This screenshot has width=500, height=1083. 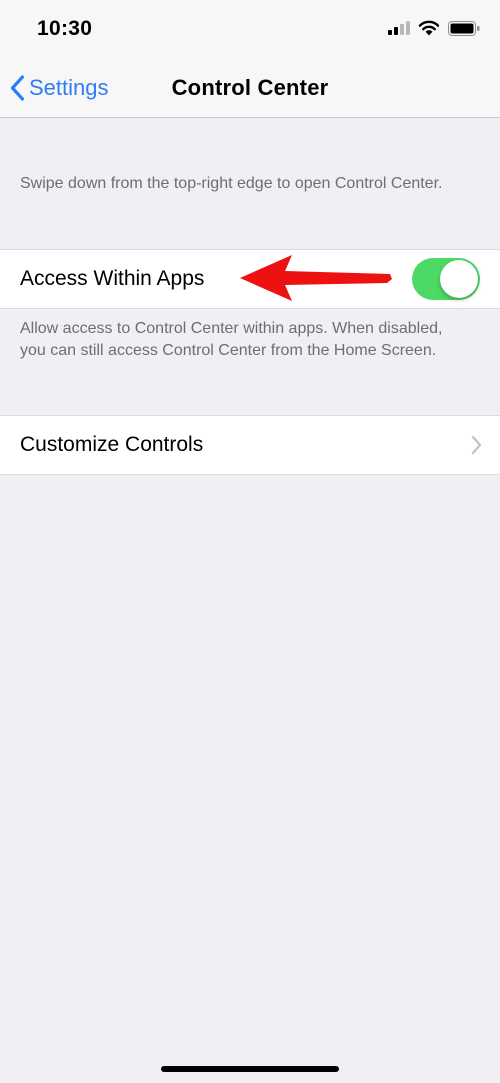 I want to click on wifi-icon, so click(x=429, y=28).